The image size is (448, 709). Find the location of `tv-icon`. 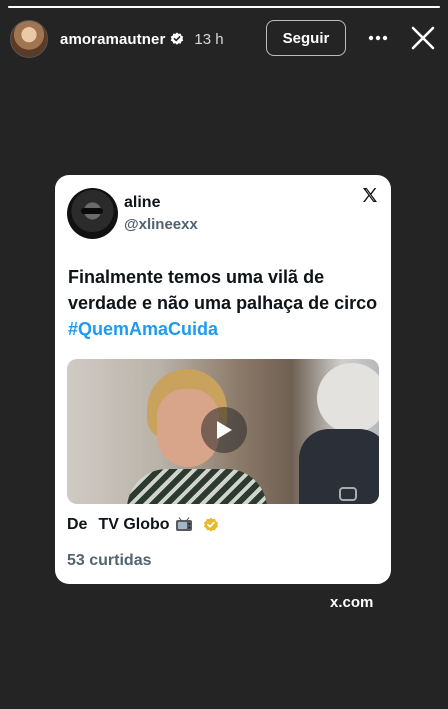

tv-icon is located at coordinates (184, 525).